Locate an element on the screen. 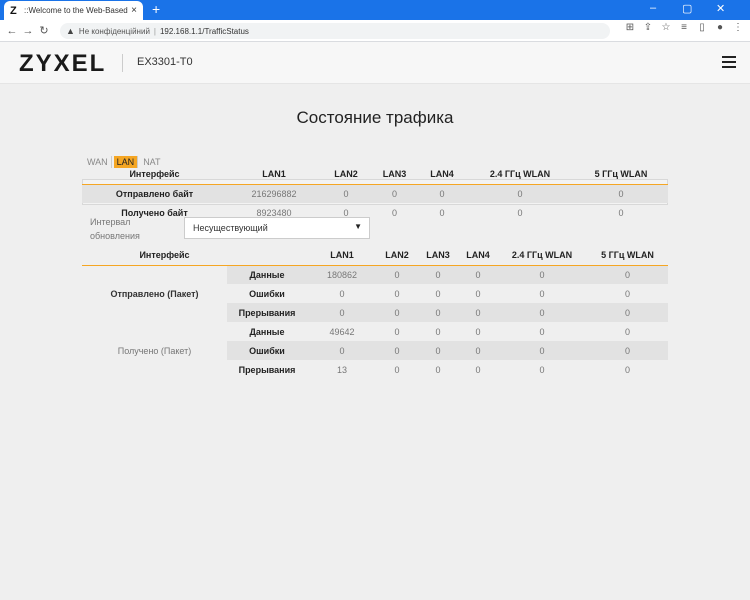 The width and height of the screenshot is (750, 600). page-title: Состояние трафика is located at coordinates (375, 117).